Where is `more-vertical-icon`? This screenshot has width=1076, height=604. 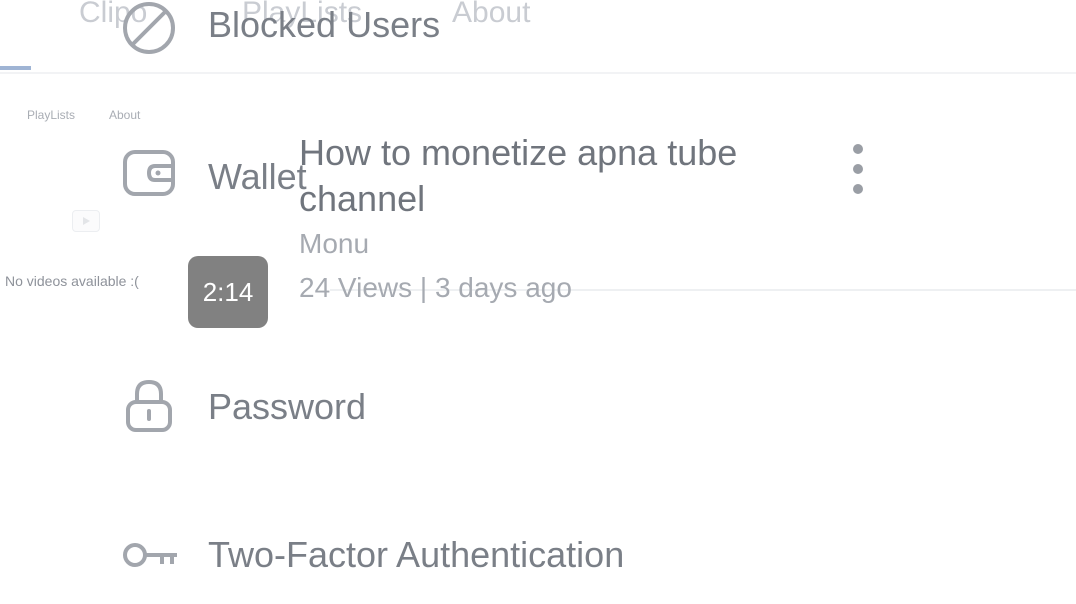
more-vertical-icon is located at coordinates (858, 169).